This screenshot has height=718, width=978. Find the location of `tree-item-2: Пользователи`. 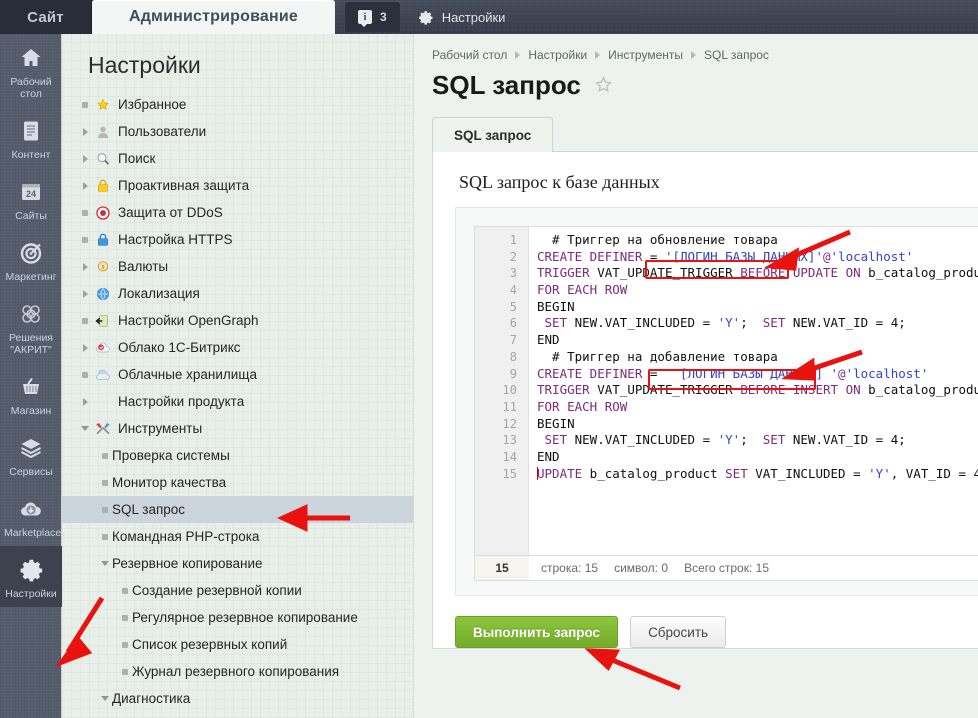

tree-item-2: Пользователи is located at coordinates (237, 131).